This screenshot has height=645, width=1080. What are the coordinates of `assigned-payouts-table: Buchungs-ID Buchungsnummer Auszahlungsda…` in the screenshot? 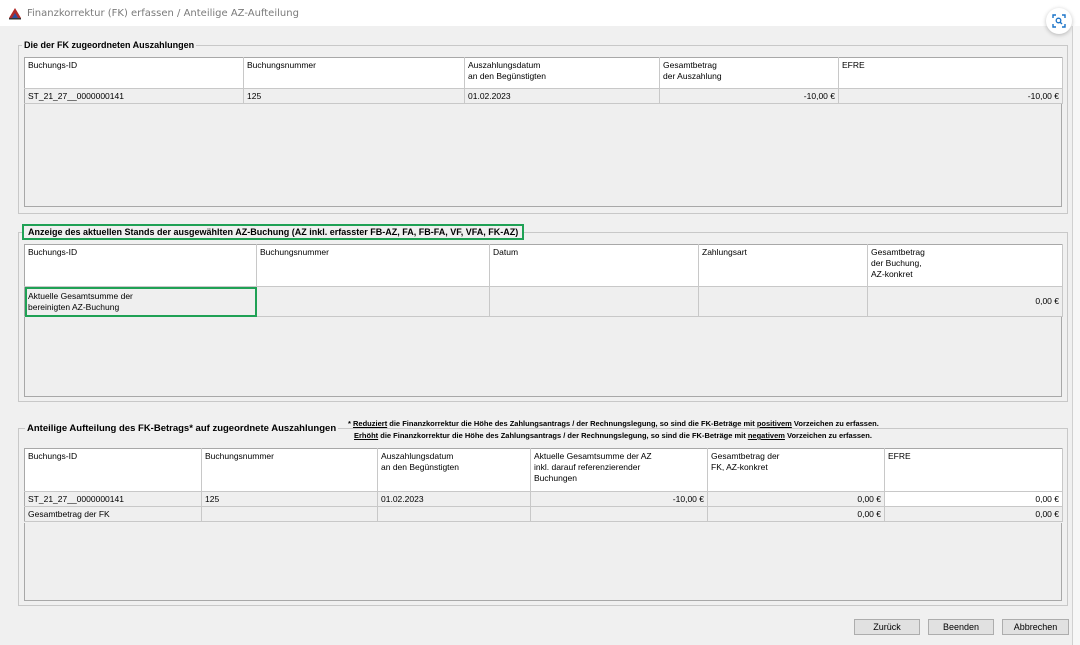 It's located at (543, 80).